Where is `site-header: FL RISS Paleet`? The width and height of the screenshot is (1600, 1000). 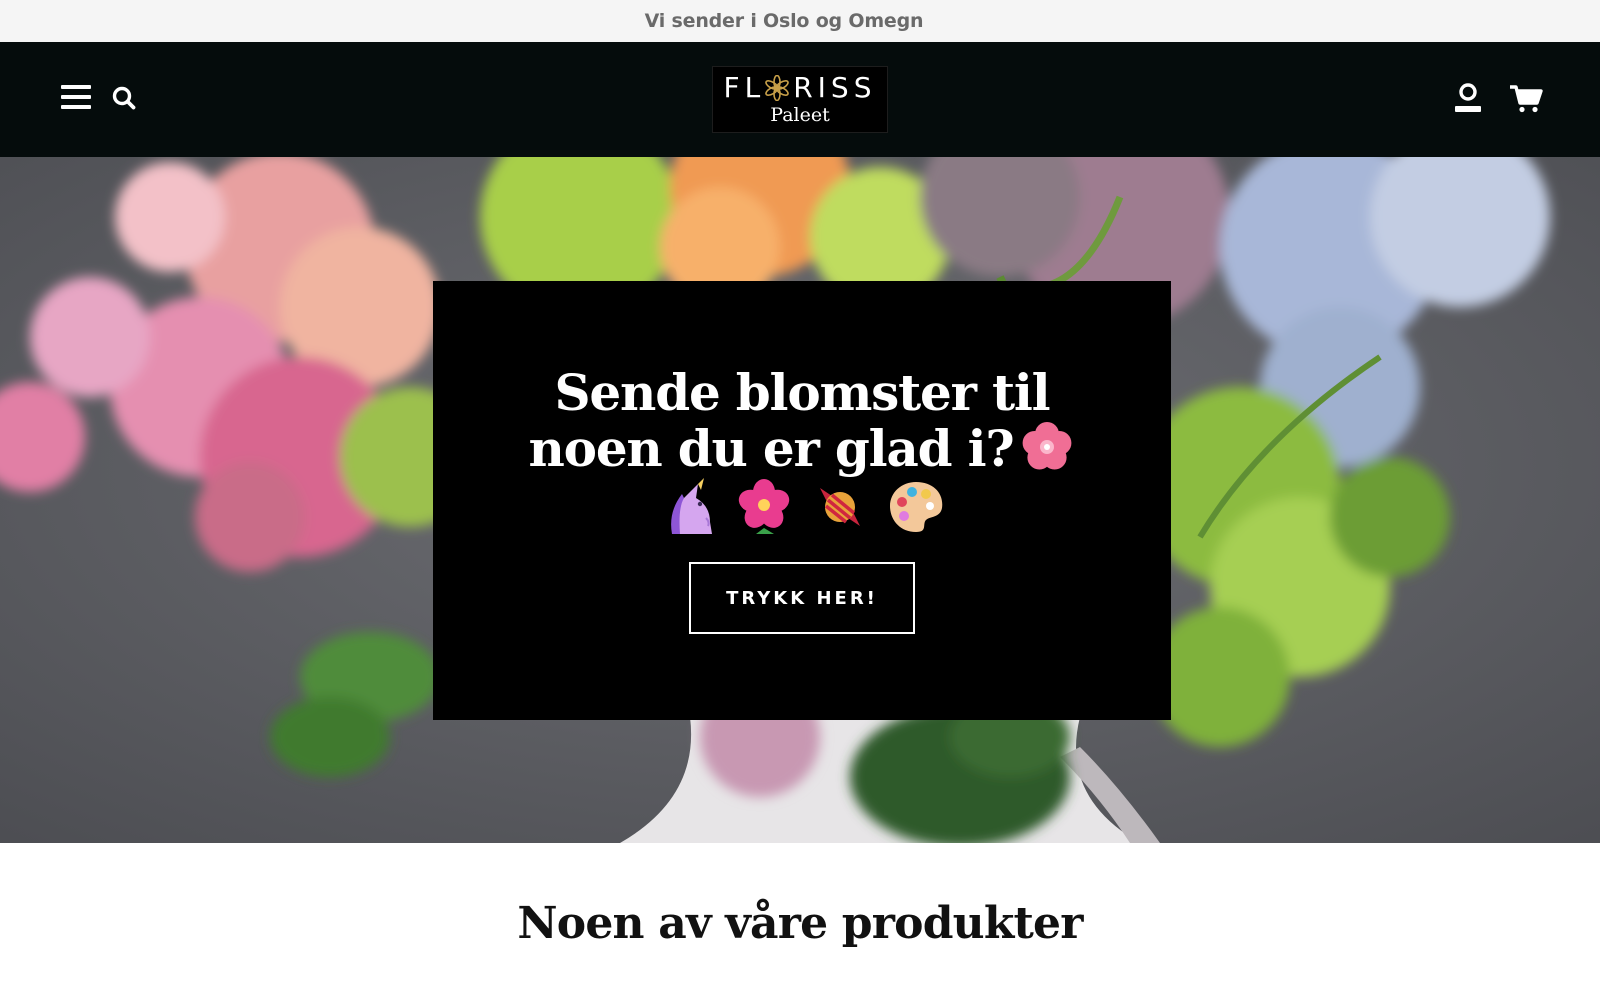 site-header: FL RISS Paleet is located at coordinates (800, 99).